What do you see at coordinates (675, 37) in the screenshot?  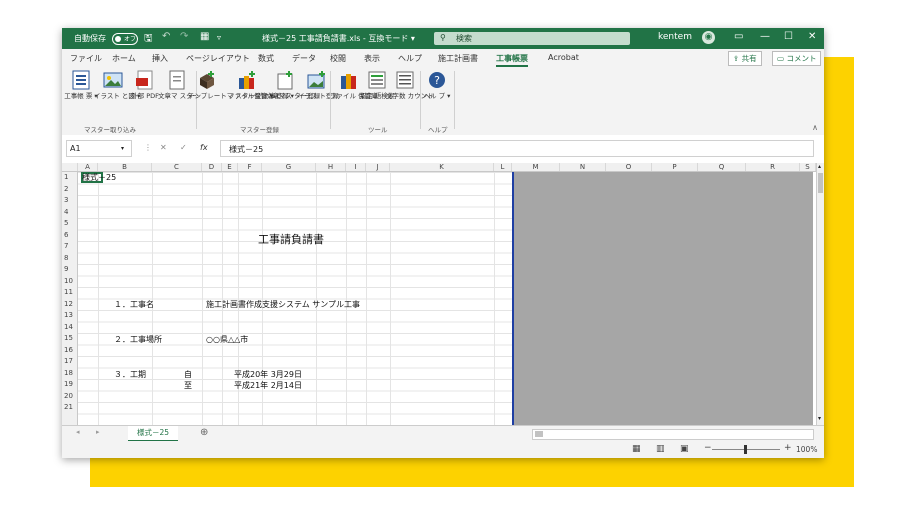 I see `user-name: kentem` at bounding box center [675, 37].